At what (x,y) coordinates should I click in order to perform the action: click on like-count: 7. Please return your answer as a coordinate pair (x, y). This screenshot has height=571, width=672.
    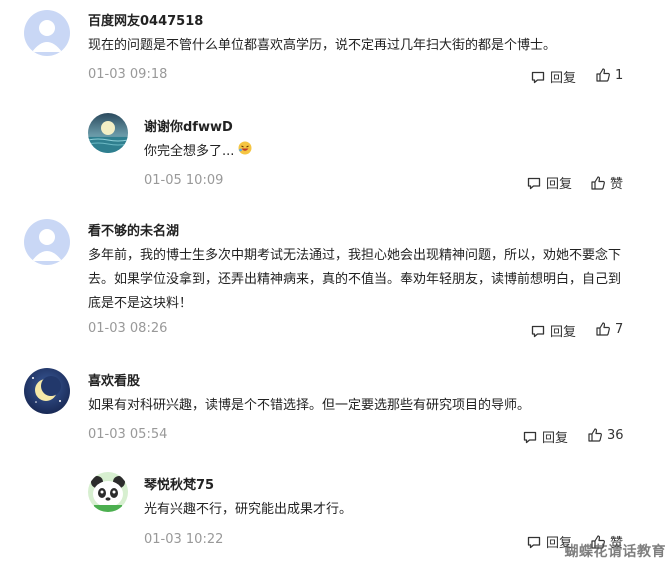
    Looking at the image, I should click on (619, 329).